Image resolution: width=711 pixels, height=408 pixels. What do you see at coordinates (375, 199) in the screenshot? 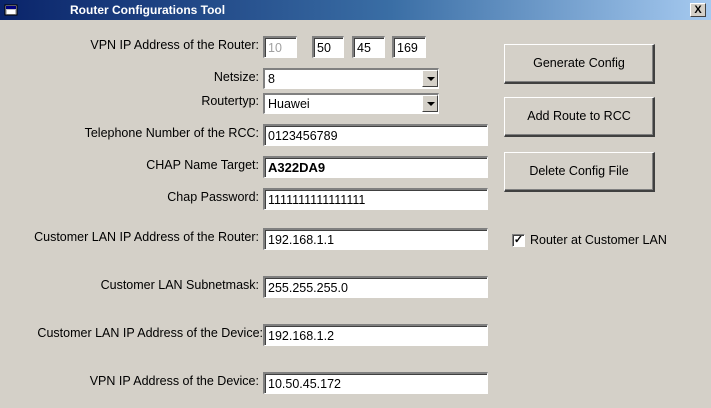
I see `chap-password-field: 1111111111111111` at bounding box center [375, 199].